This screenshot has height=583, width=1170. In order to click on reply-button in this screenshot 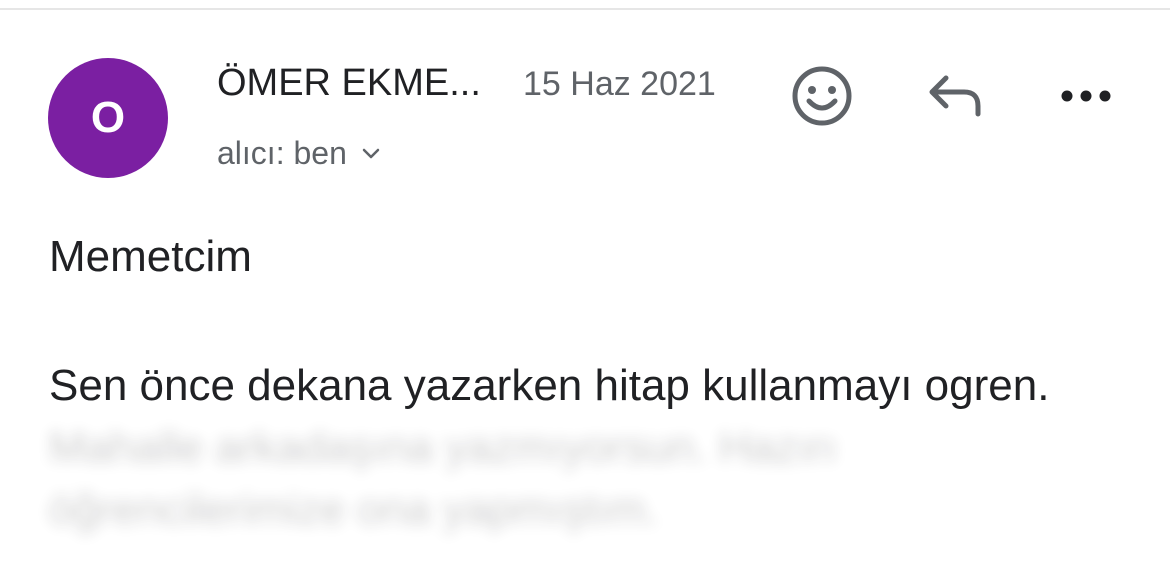, I will do `click(955, 95)`.